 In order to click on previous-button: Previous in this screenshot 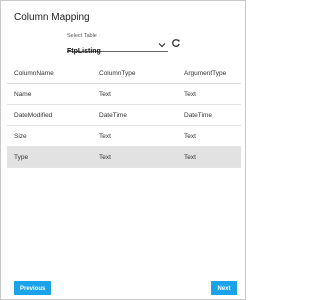, I will do `click(32, 288)`.